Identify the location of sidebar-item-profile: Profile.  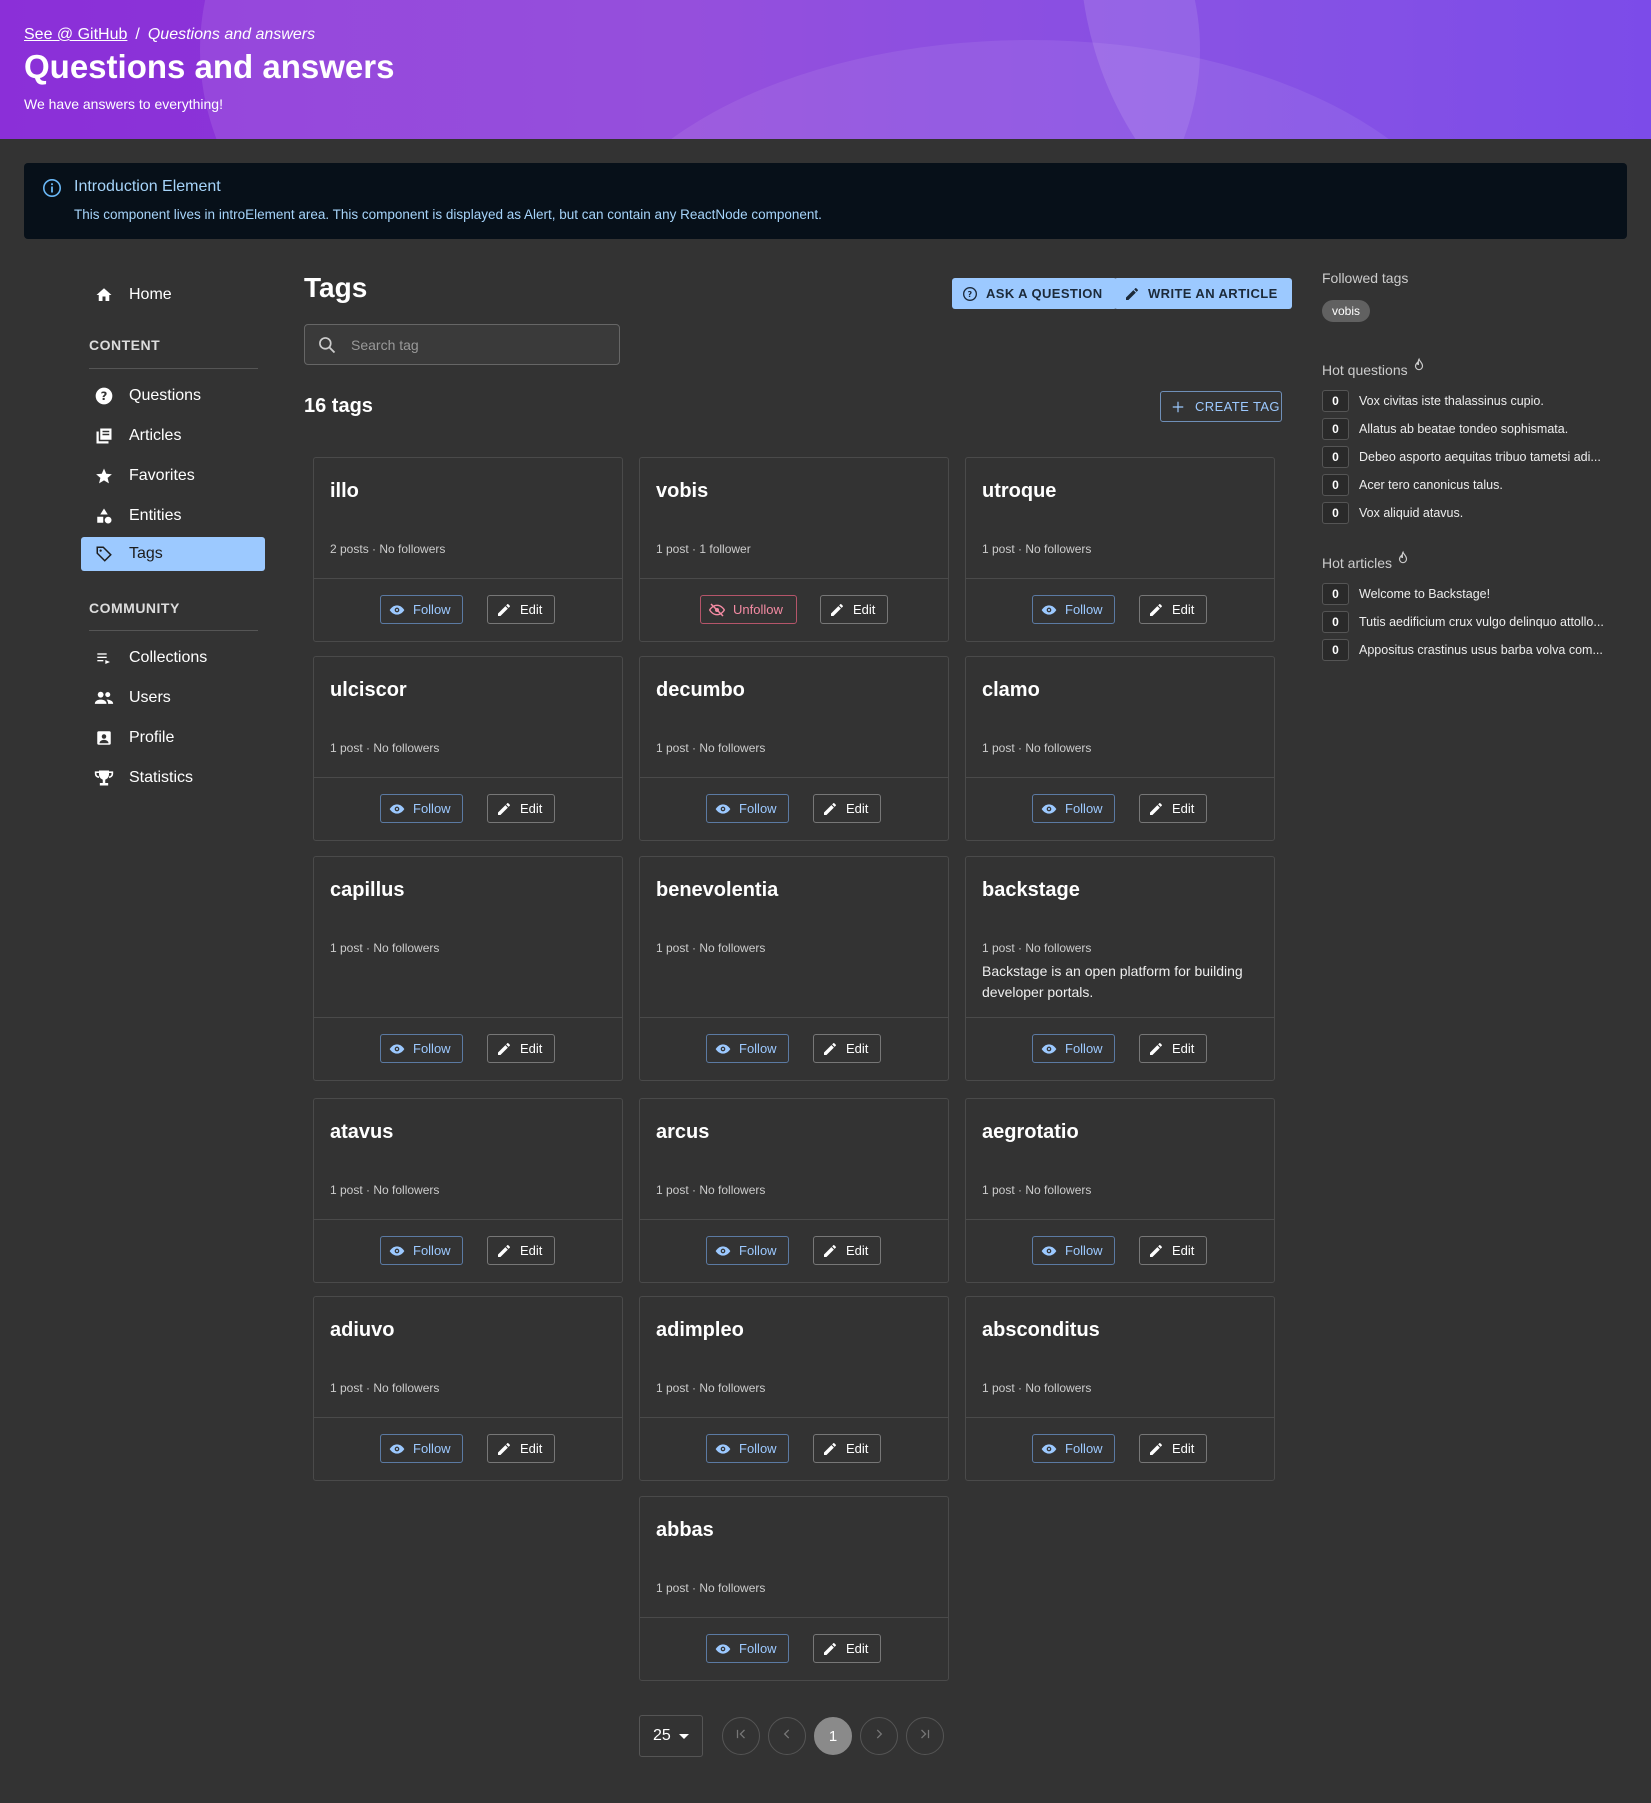
(173, 738).